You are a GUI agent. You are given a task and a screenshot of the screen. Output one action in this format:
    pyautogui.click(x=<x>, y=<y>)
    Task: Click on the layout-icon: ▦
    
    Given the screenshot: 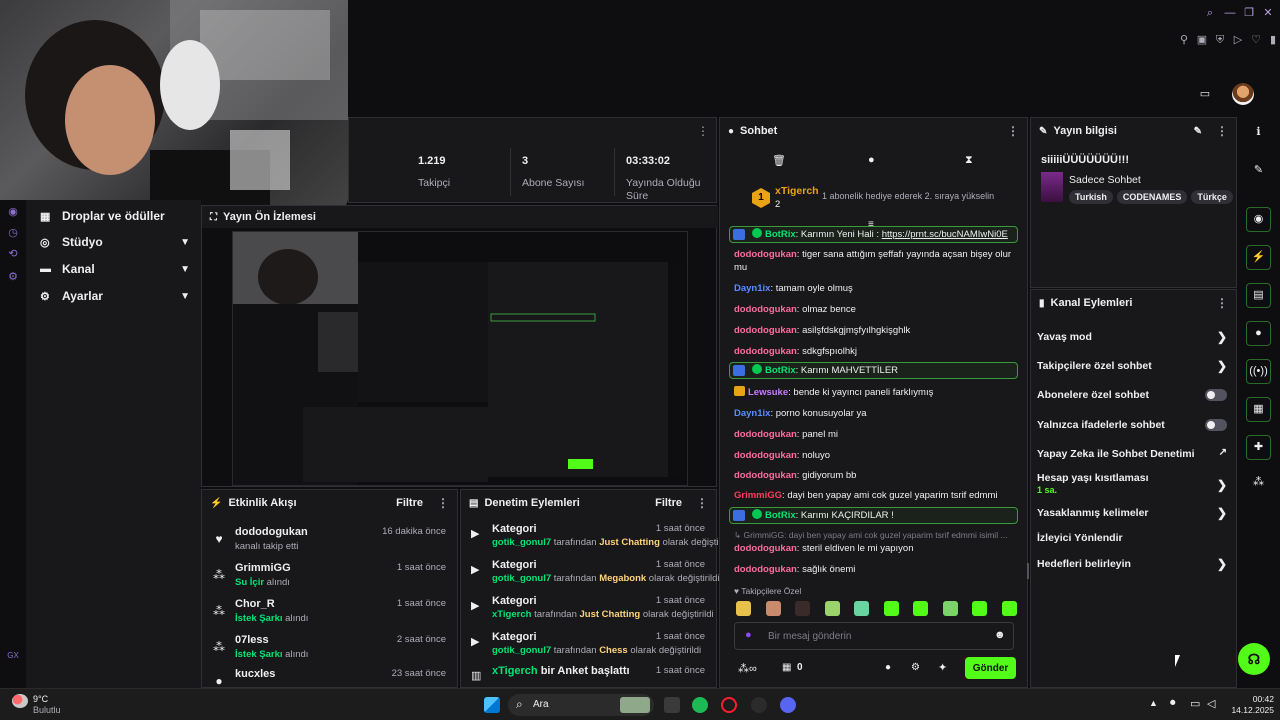 What is the action you would take?
    pyautogui.click(x=1258, y=409)
    